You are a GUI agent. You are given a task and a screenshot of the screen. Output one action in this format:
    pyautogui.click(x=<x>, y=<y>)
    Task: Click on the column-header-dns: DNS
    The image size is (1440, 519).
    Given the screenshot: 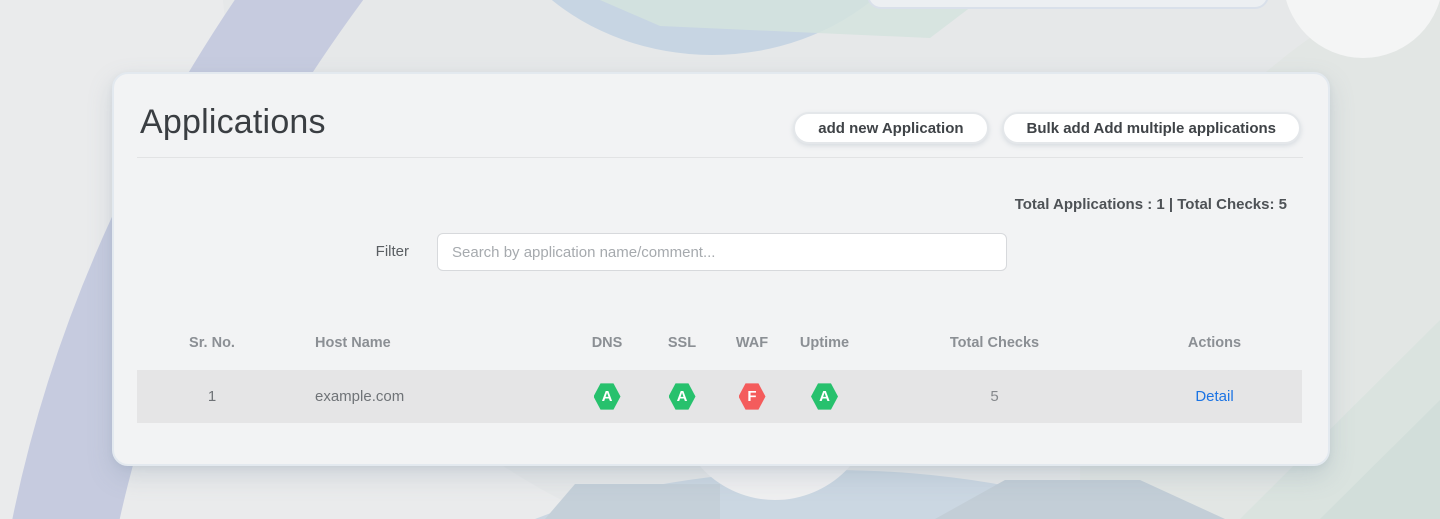 What is the action you would take?
    pyautogui.click(x=607, y=343)
    